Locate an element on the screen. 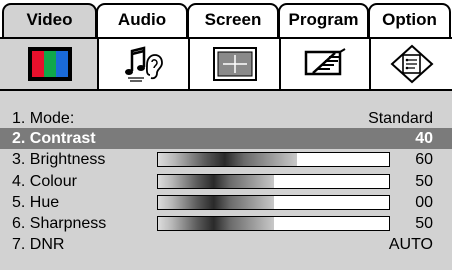  menu-item-colour: 4. Colour 50 is located at coordinates (226, 181).